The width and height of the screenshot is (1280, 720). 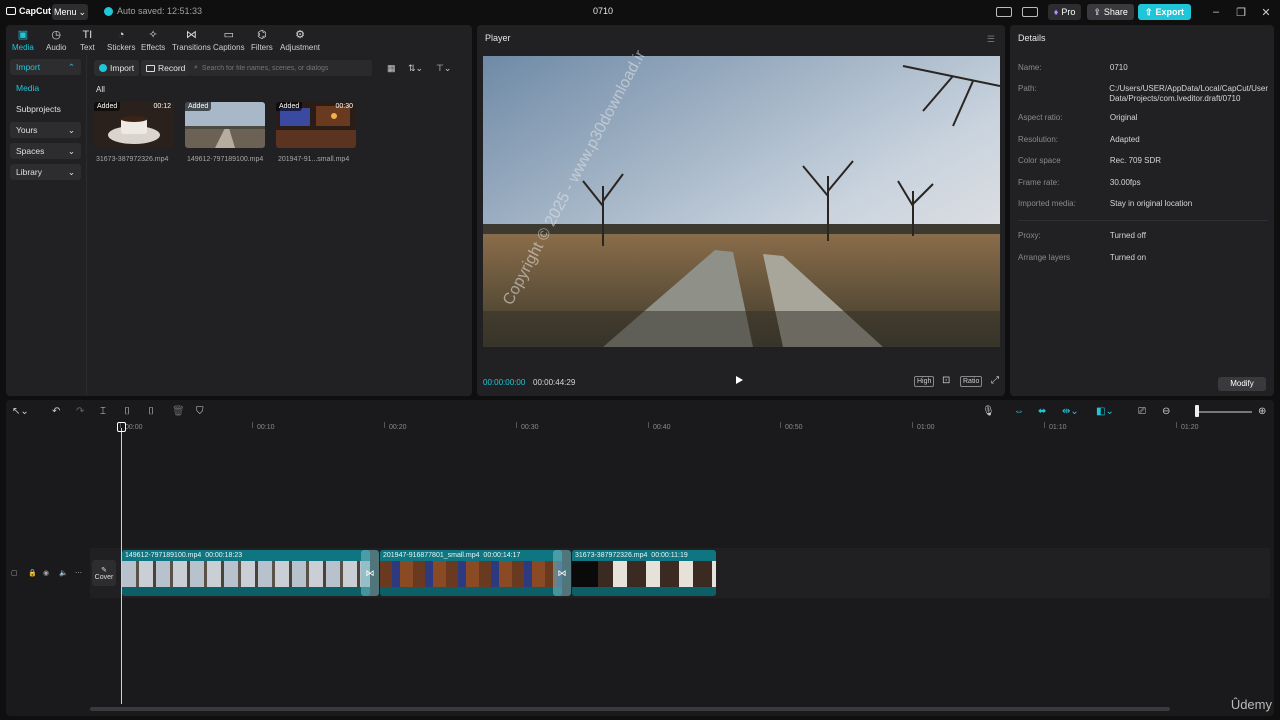 I want to click on delete-icon: 🗑, so click(x=178, y=411).